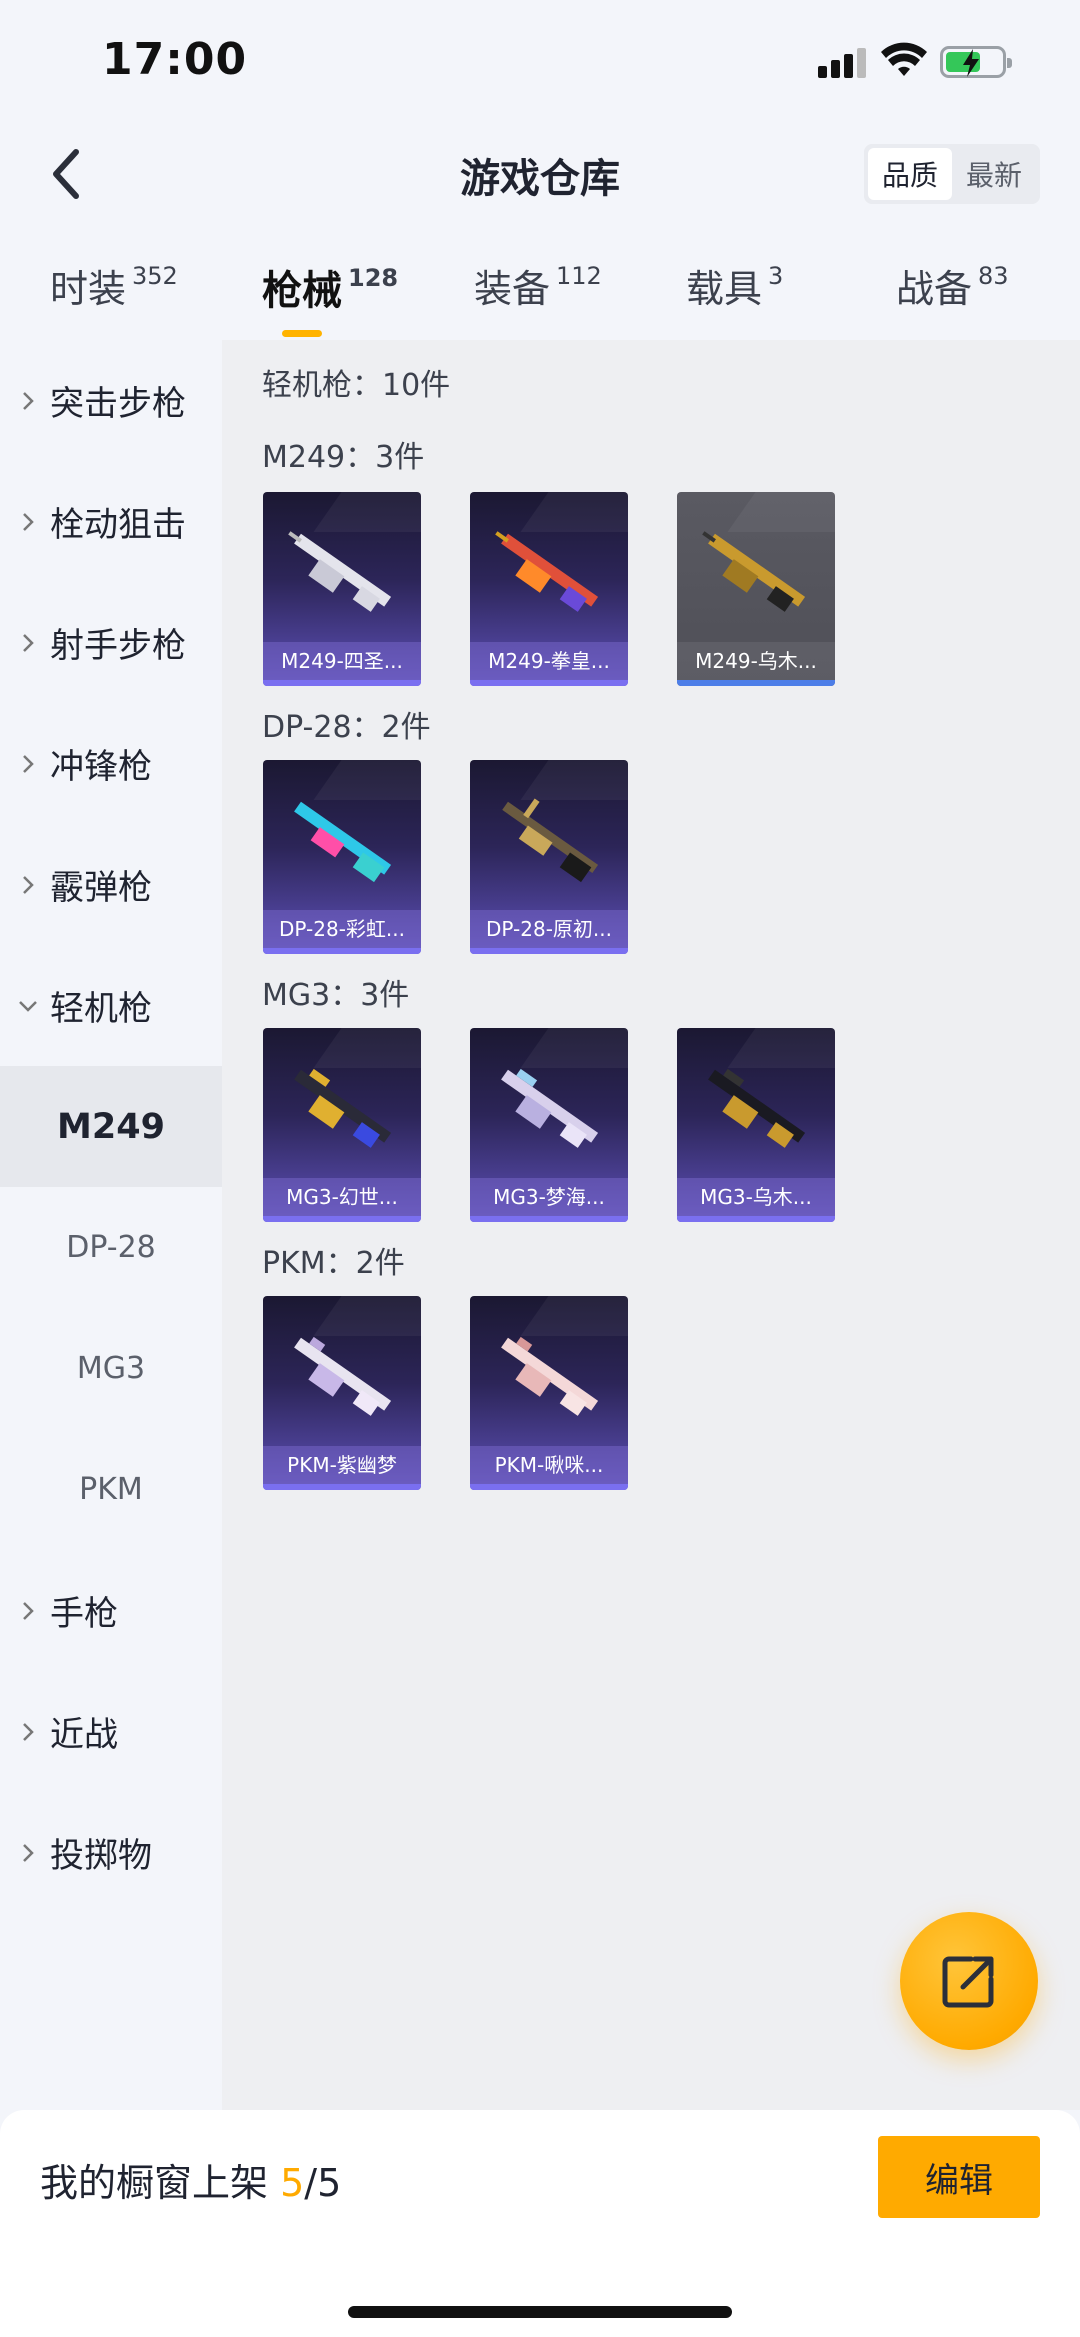  I want to click on sidebar-item-melee: 近战, so click(111, 1731).